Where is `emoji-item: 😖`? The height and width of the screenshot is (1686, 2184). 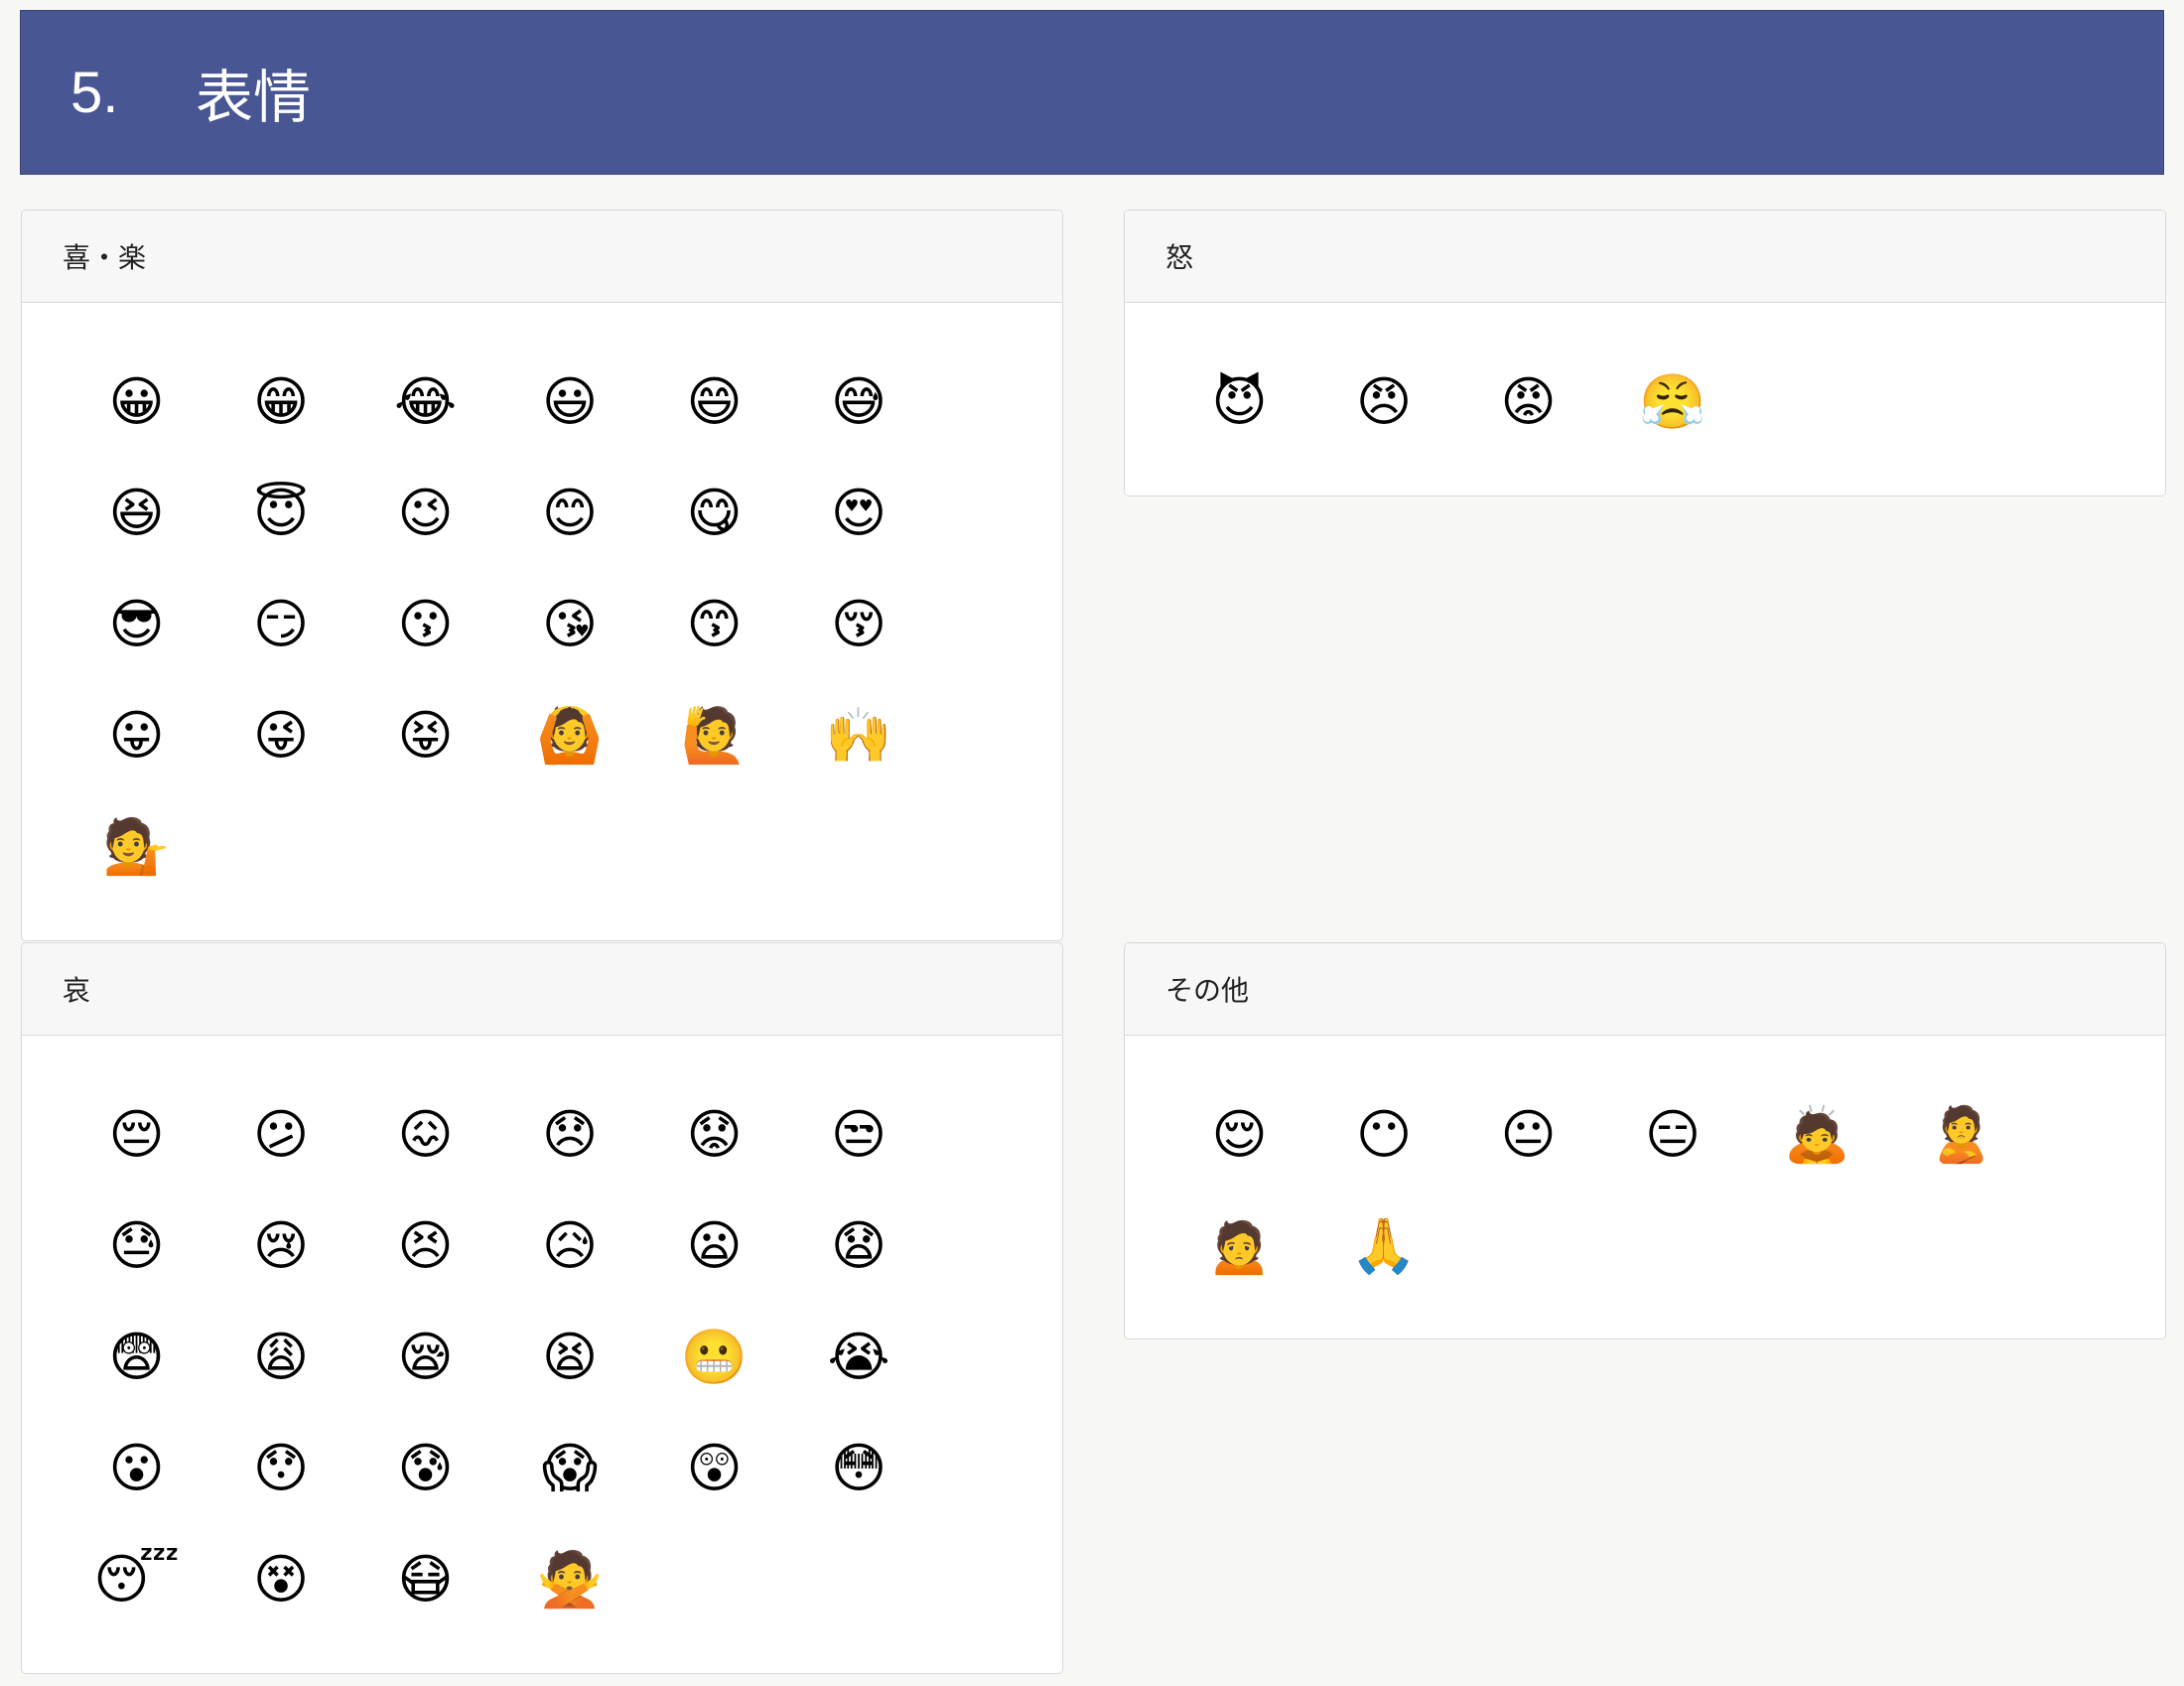
emoji-item: 😖 is located at coordinates (438, 1135).